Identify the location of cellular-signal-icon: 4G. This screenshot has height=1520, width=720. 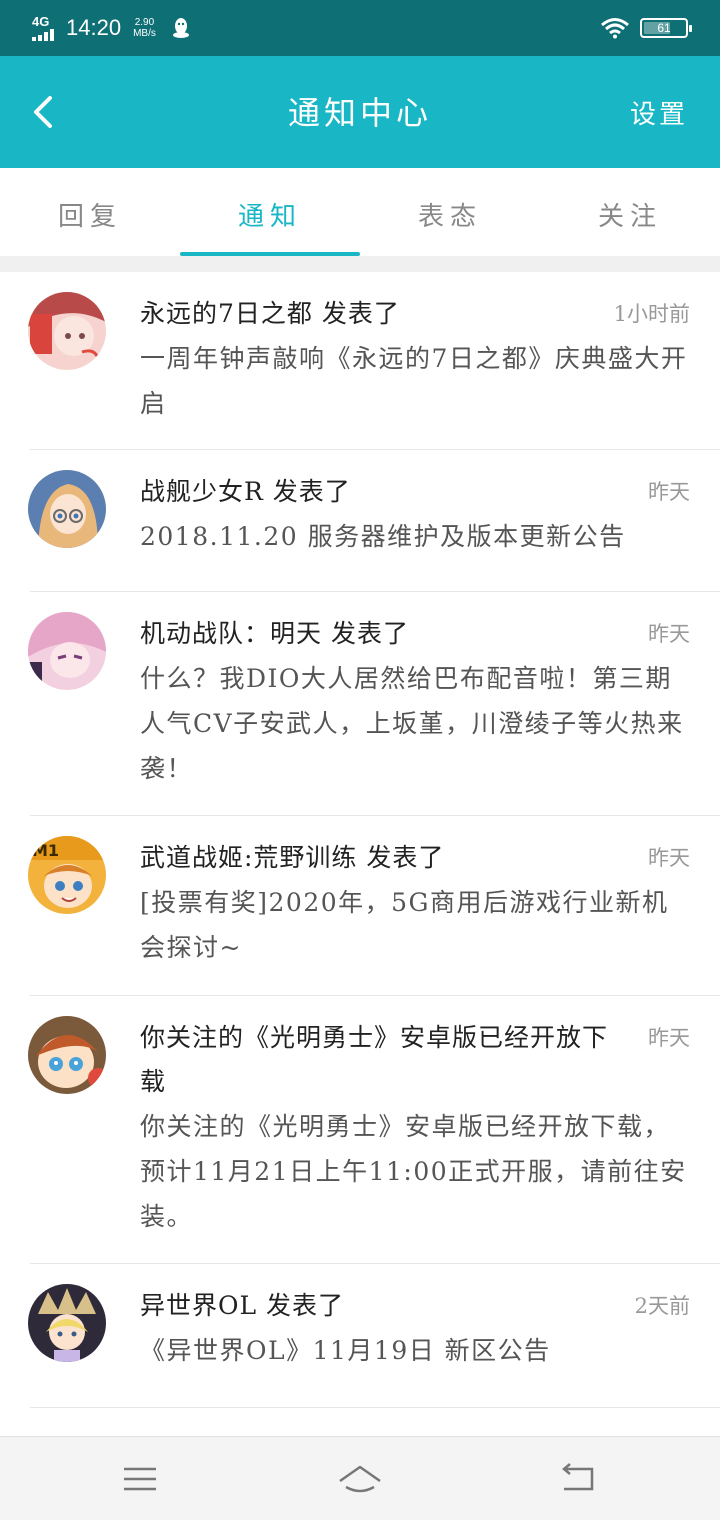
(43, 28).